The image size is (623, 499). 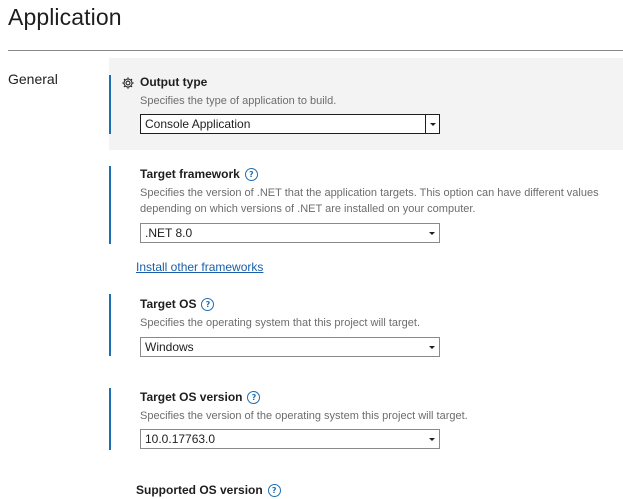 I want to click on page-title: Application, so click(x=65, y=17).